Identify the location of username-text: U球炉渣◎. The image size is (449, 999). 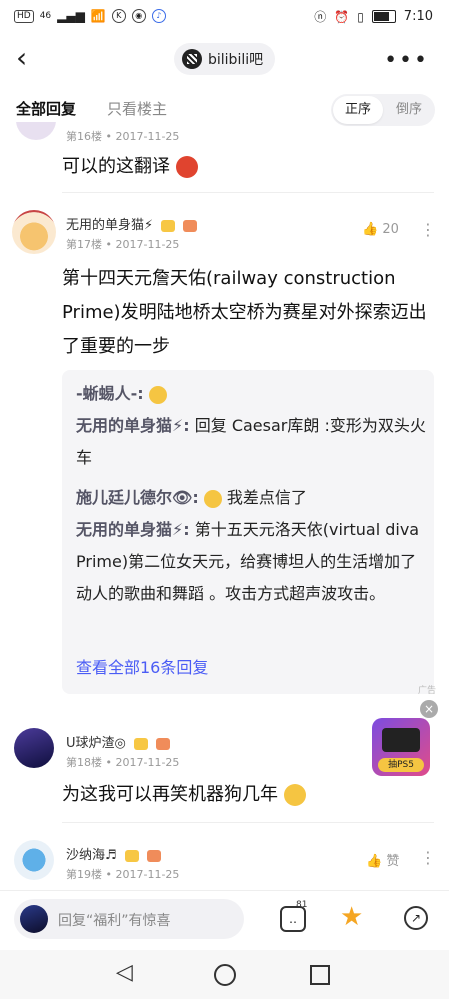
(96, 743).